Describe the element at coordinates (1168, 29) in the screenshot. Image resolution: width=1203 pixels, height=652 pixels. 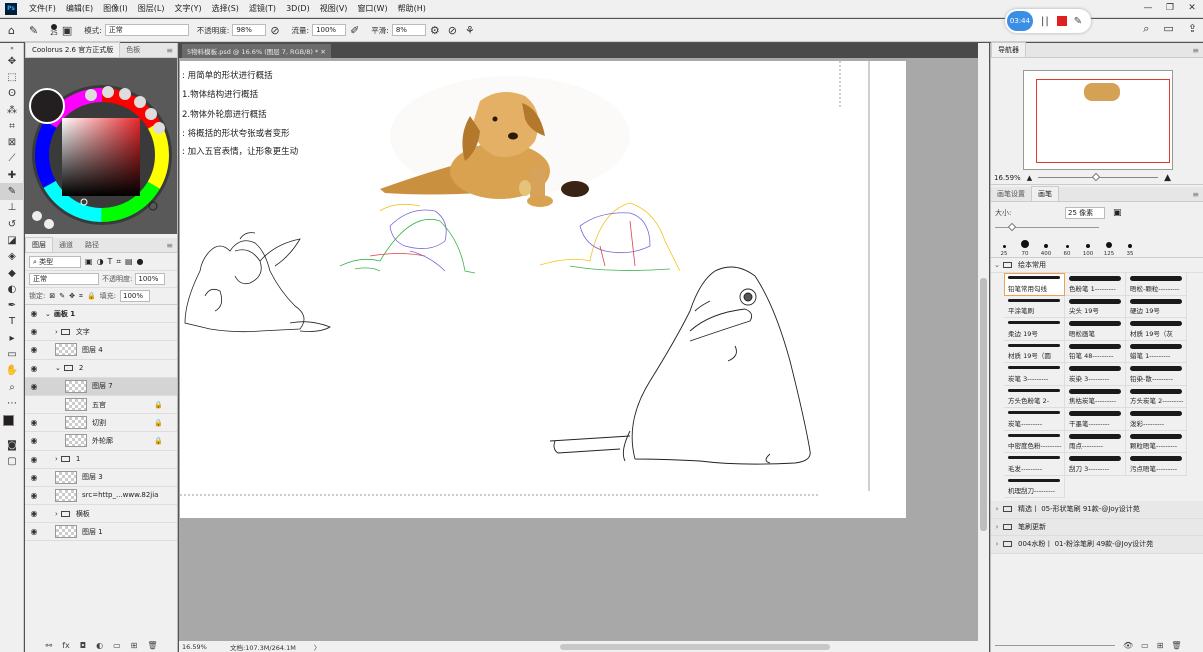
I see `workspace-icon: ▭` at that location.